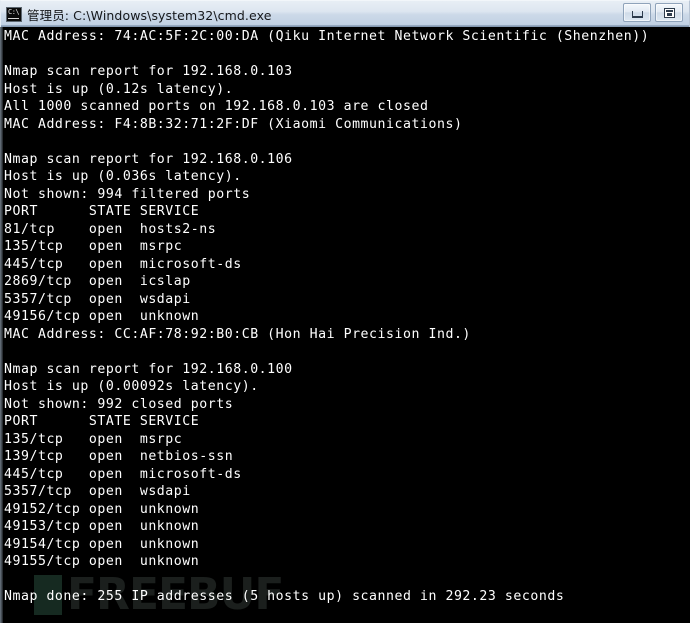  Describe the element at coordinates (102, 316) in the screenshot. I see `console-line: 49156/tcp open unknown` at that location.